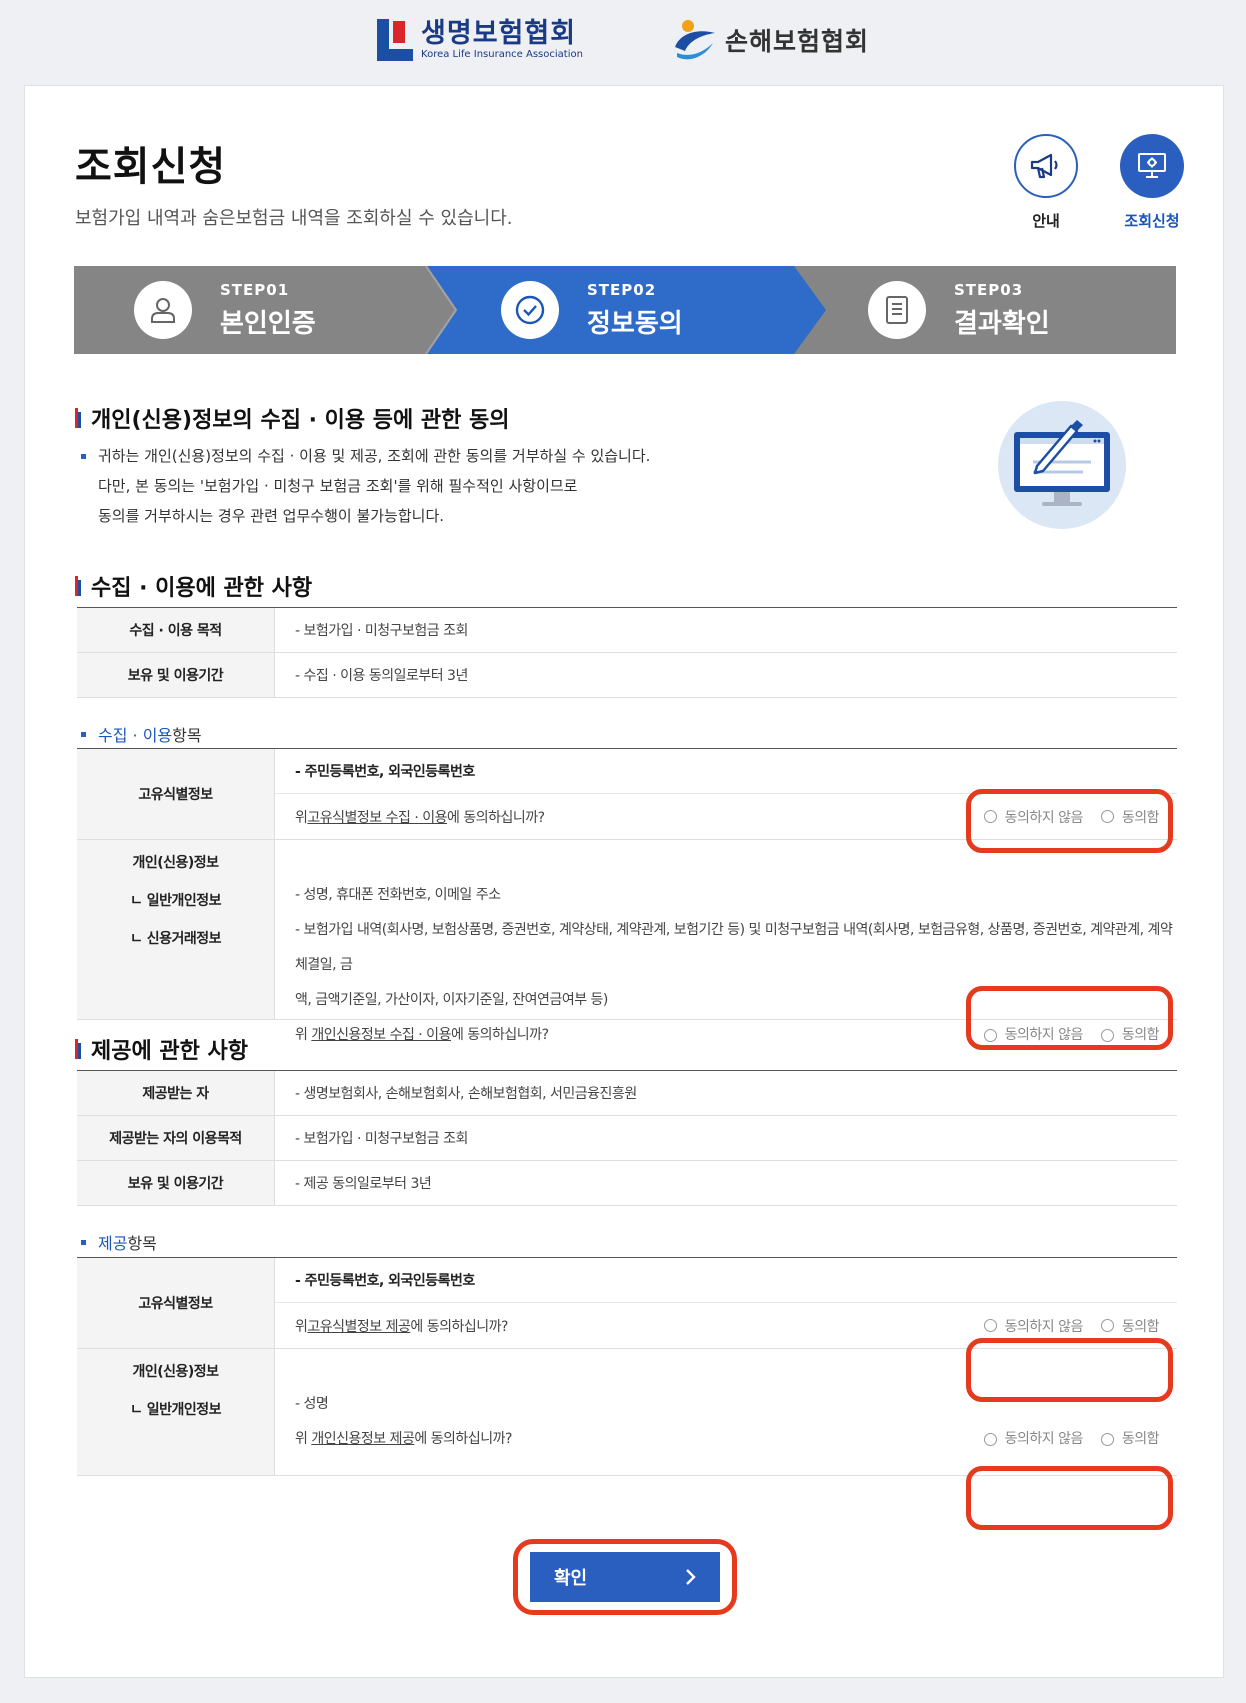 This screenshot has width=1246, height=1703. What do you see at coordinates (627, 1183) in the screenshot?
I see `table-row: 보유 및 이용기간 - 제공 동의일로부터 3년` at bounding box center [627, 1183].